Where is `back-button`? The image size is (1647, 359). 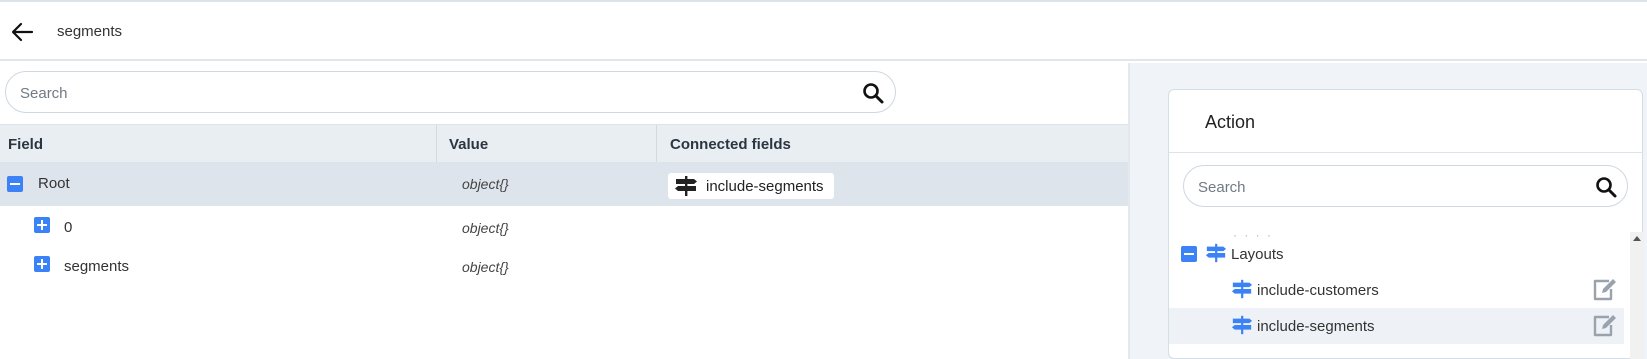
back-button is located at coordinates (23, 32).